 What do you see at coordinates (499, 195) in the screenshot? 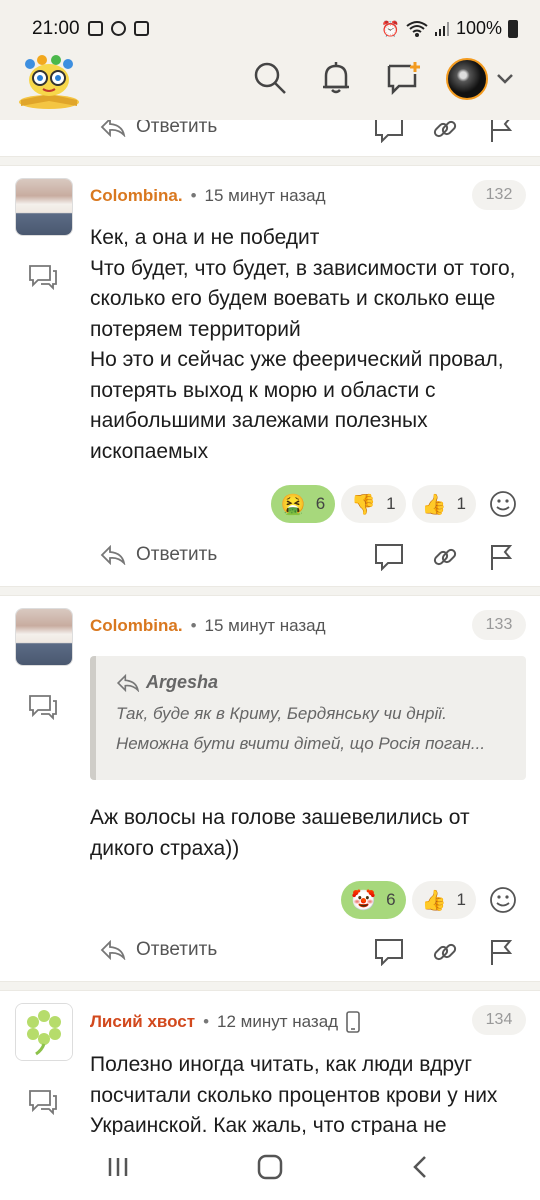
I see `comment-number: 132` at bounding box center [499, 195].